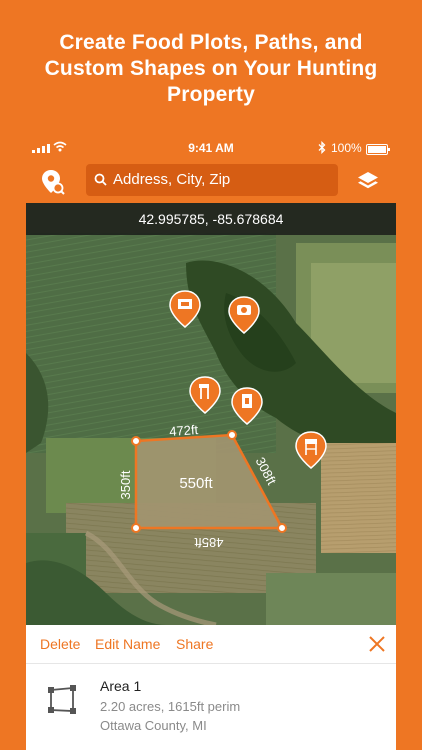 This screenshot has width=422, height=750. What do you see at coordinates (172, 179) in the screenshot?
I see `search-placeholder: Address, City, Zip` at bounding box center [172, 179].